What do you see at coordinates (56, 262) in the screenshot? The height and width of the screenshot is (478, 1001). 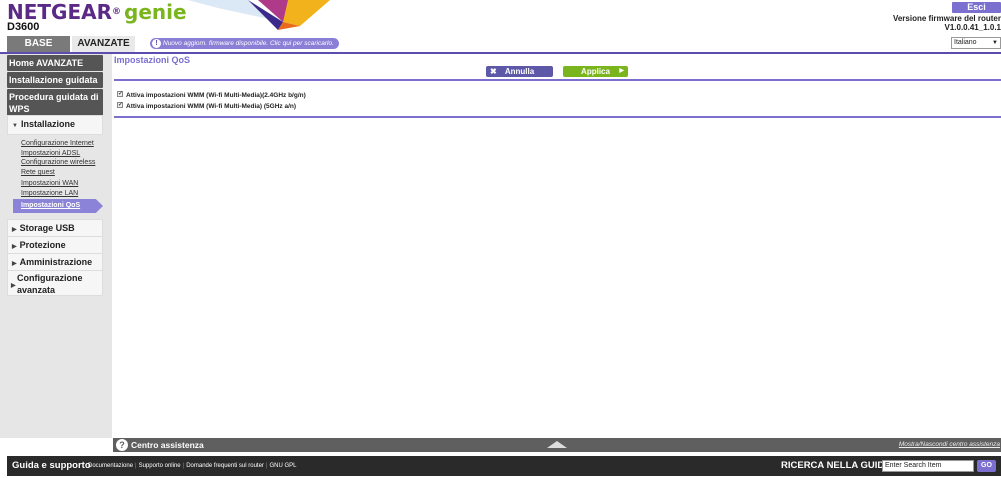 I see `sidebar-category-label: Amministrazione` at bounding box center [56, 262].